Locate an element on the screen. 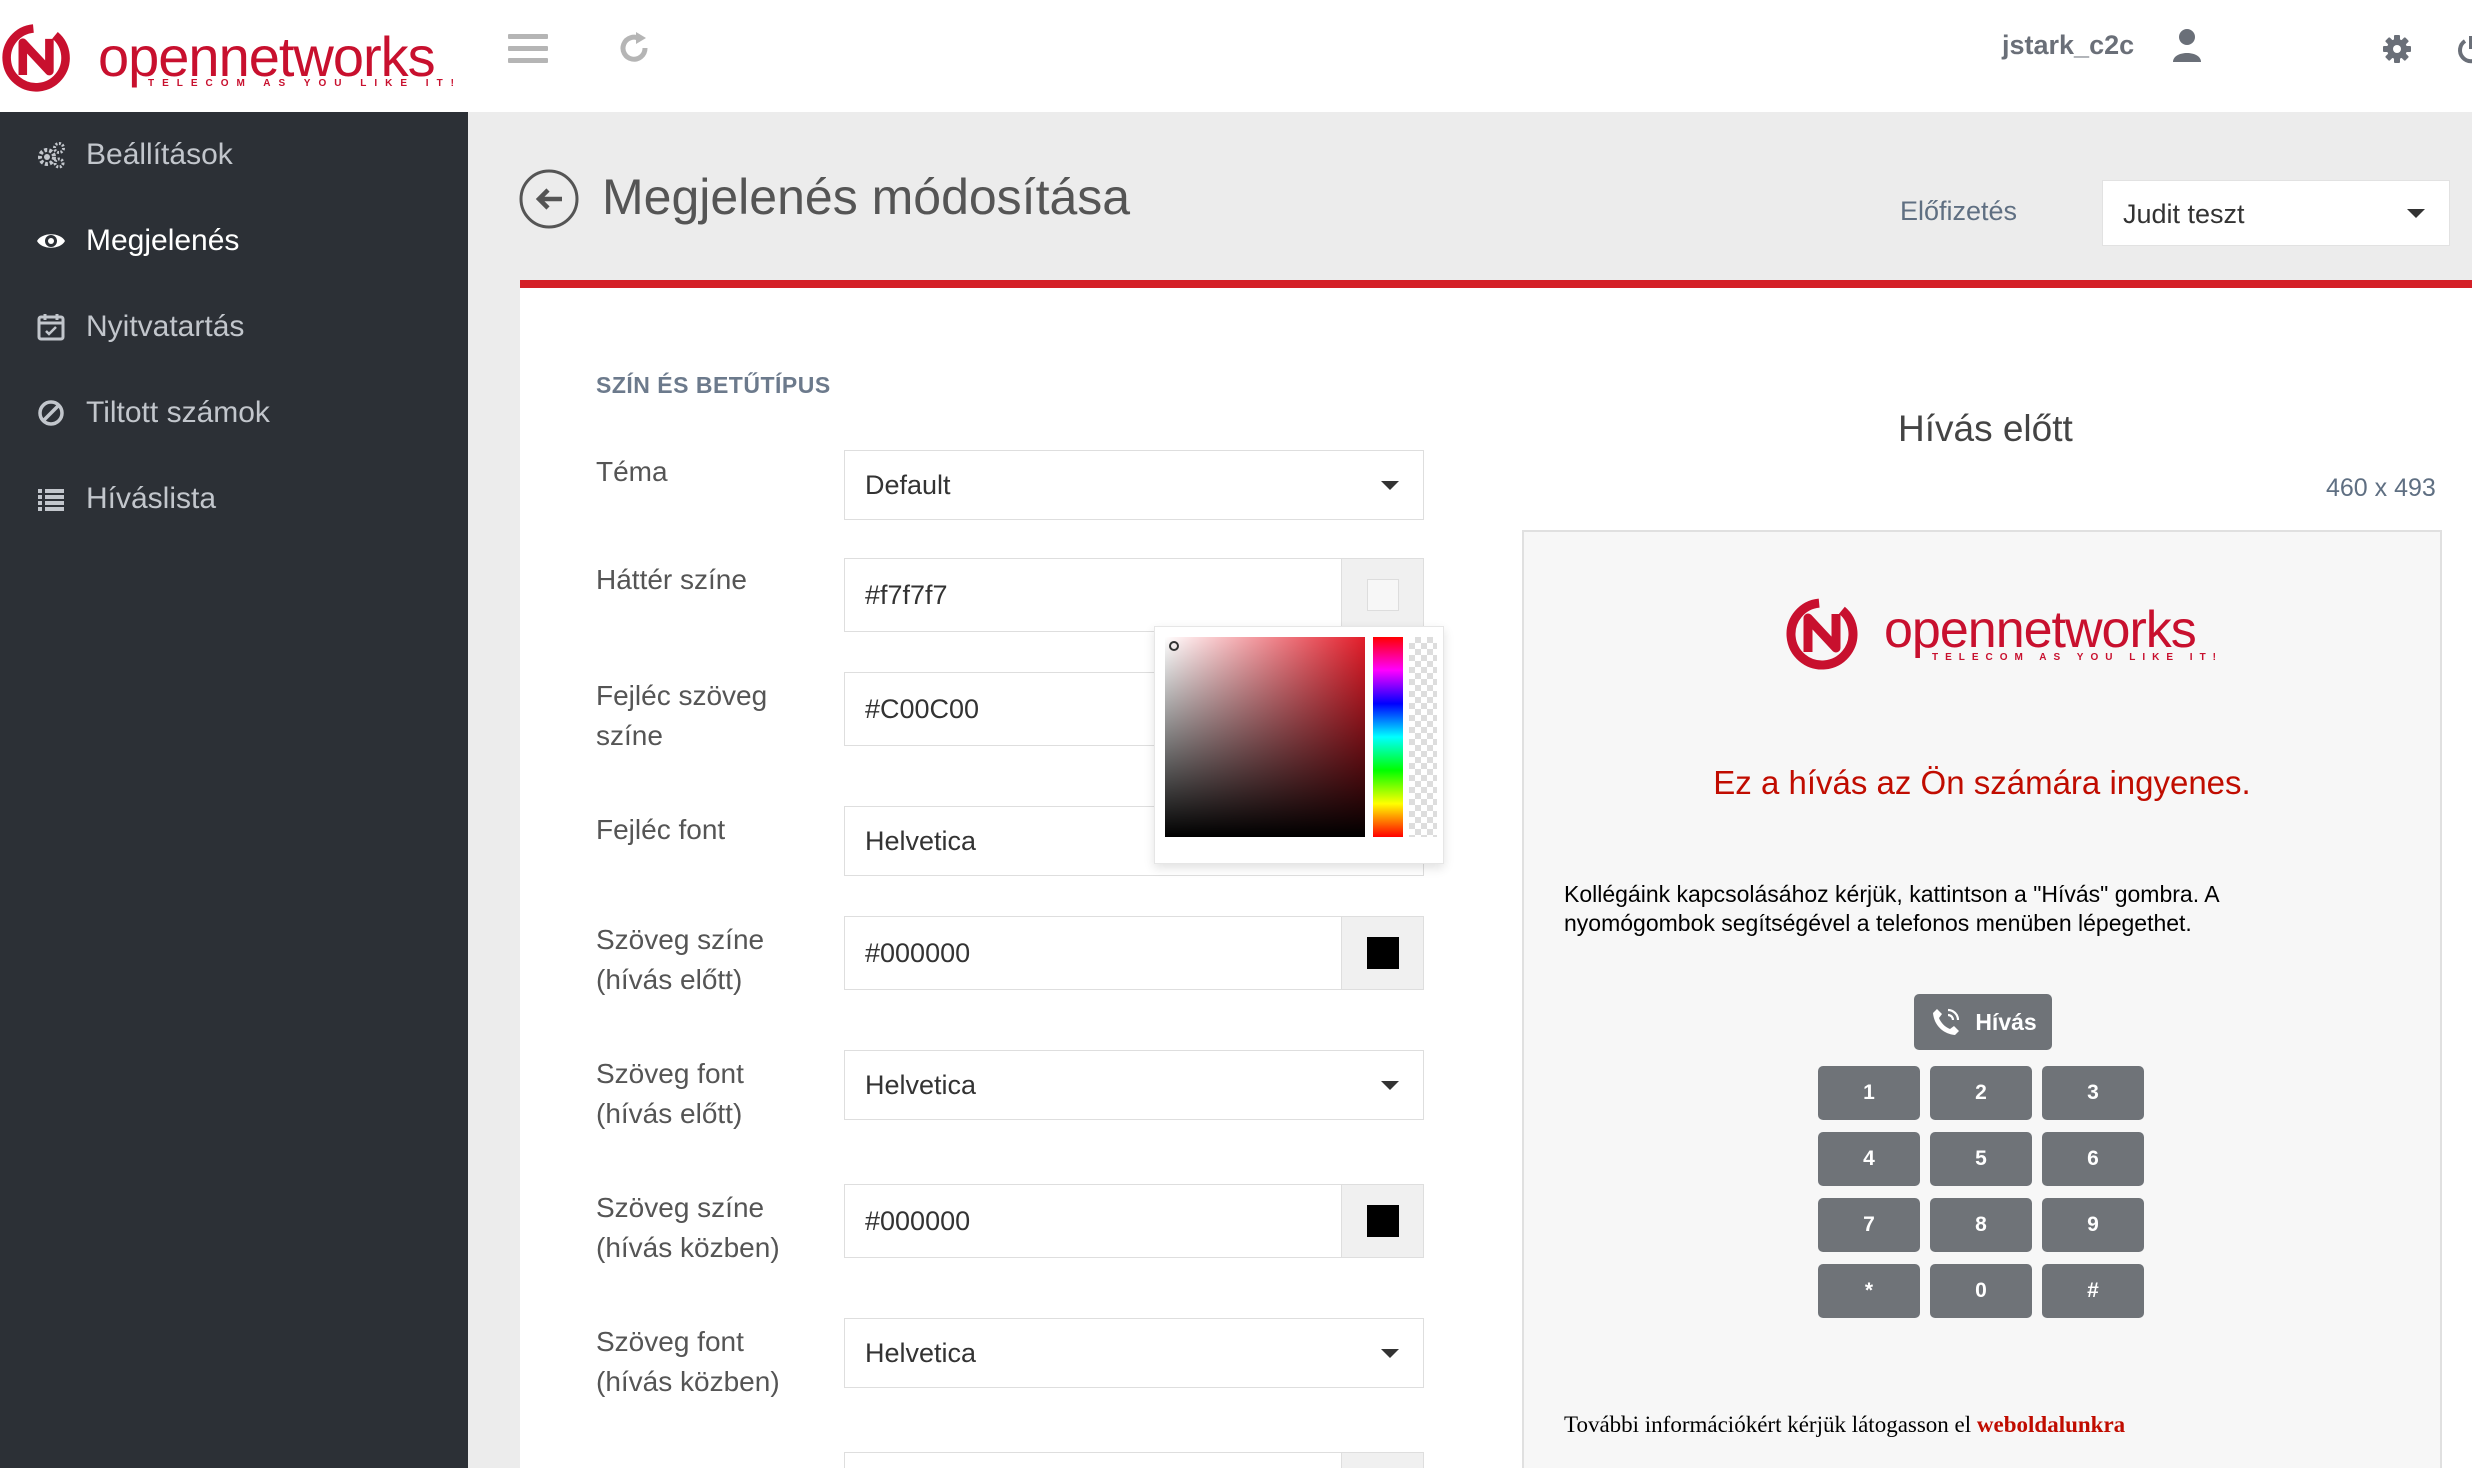 This screenshot has width=2472, height=1468. ban-icon is located at coordinates (51, 413).